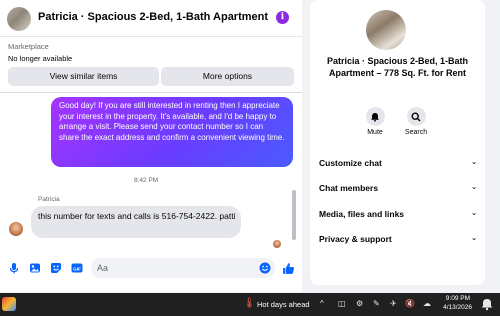 Image resolution: width=500 pixels, height=316 pixels. What do you see at coordinates (362, 214) in the screenshot?
I see `menu-media-files-links-label: Media, files and links` at bounding box center [362, 214].